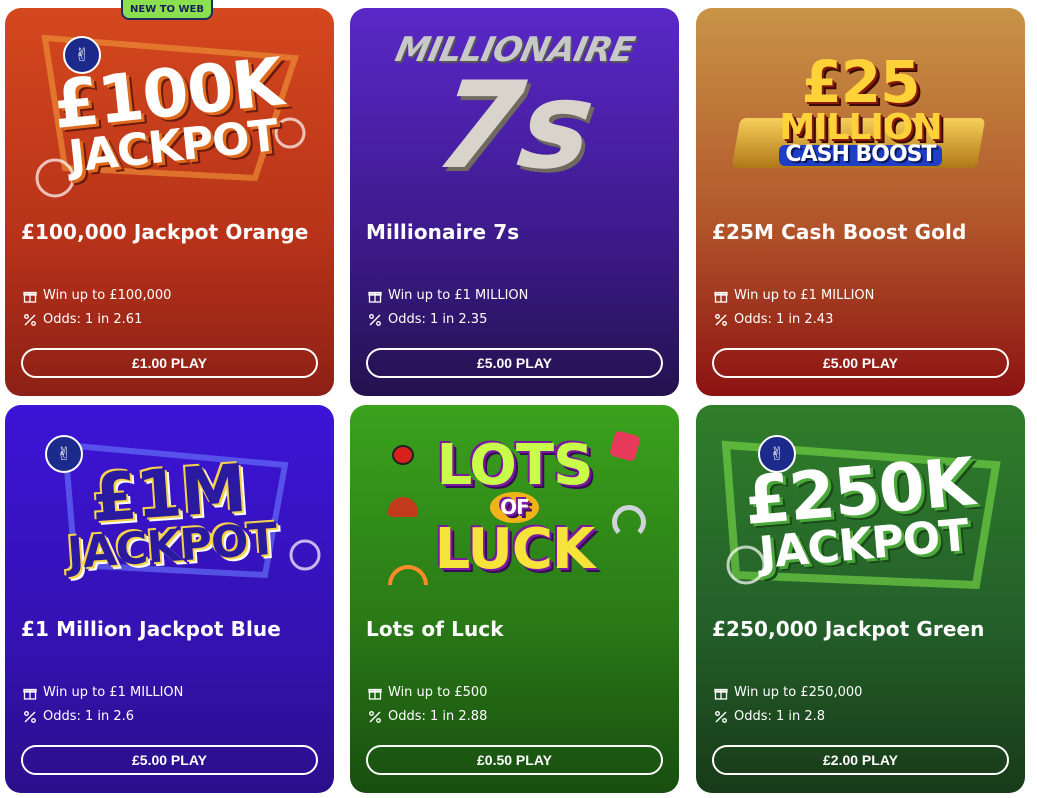  Describe the element at coordinates (625, 446) in the screenshot. I see `dice-icon` at that location.